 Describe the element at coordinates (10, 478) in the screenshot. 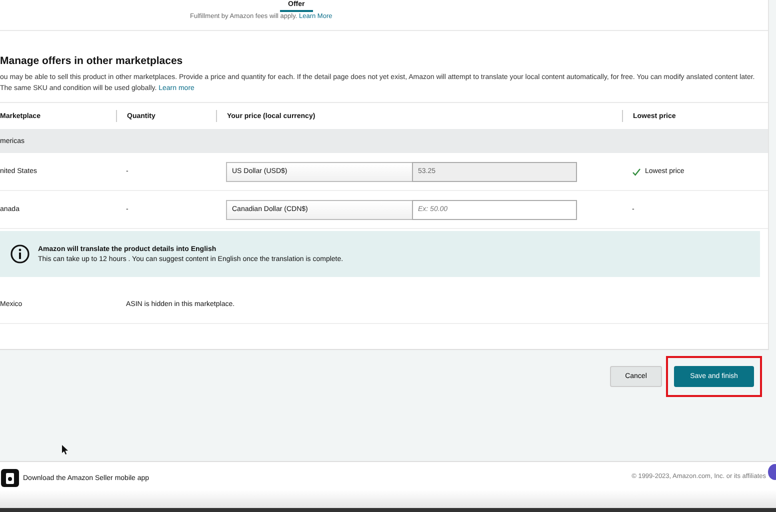

I see `app-icon` at that location.